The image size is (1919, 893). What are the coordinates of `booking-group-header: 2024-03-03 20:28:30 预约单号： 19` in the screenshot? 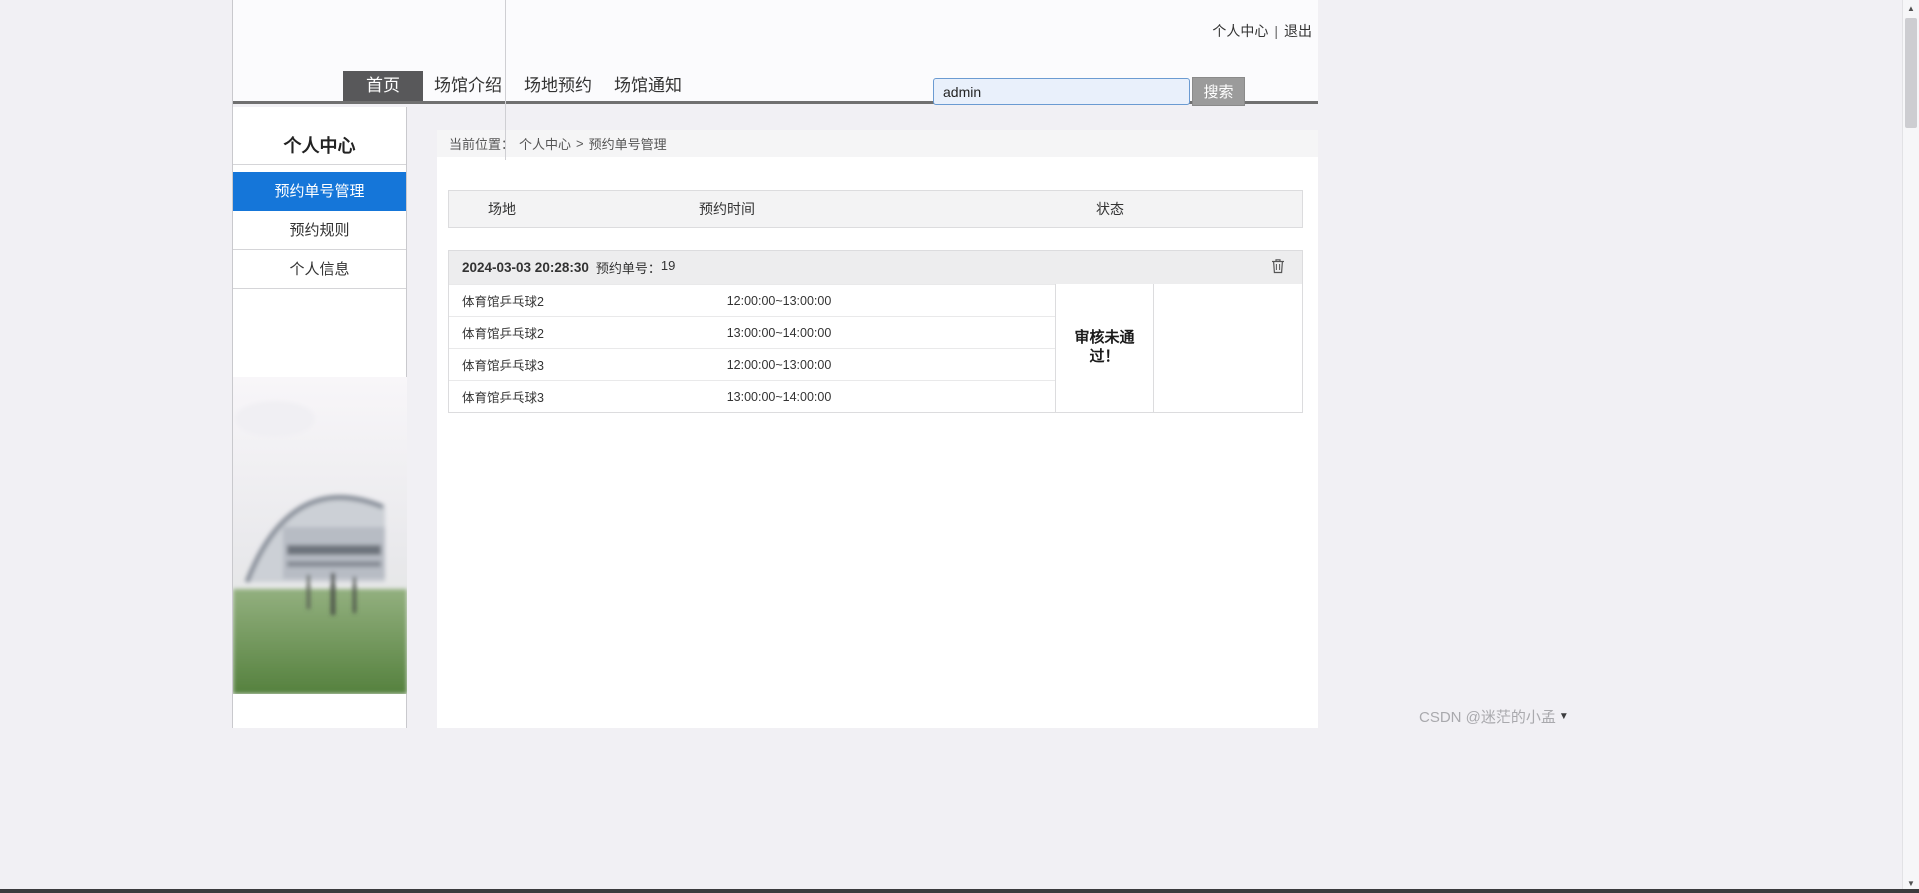 It's located at (875, 267).